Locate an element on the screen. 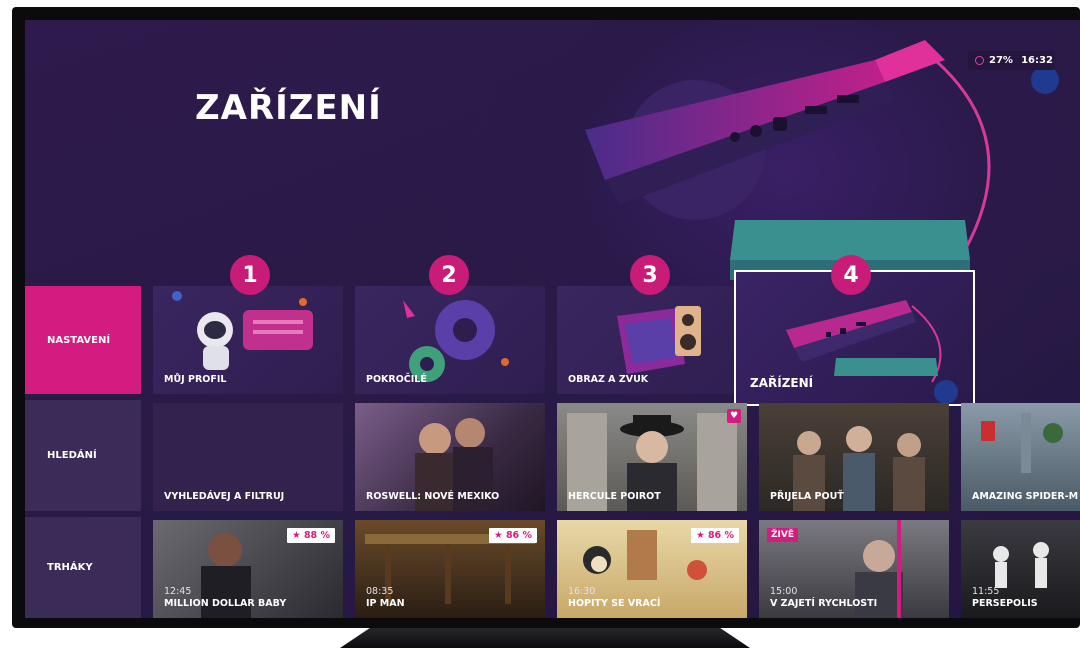 The height and width of the screenshot is (648, 1080). battery-ring-icon is located at coordinates (979, 60).